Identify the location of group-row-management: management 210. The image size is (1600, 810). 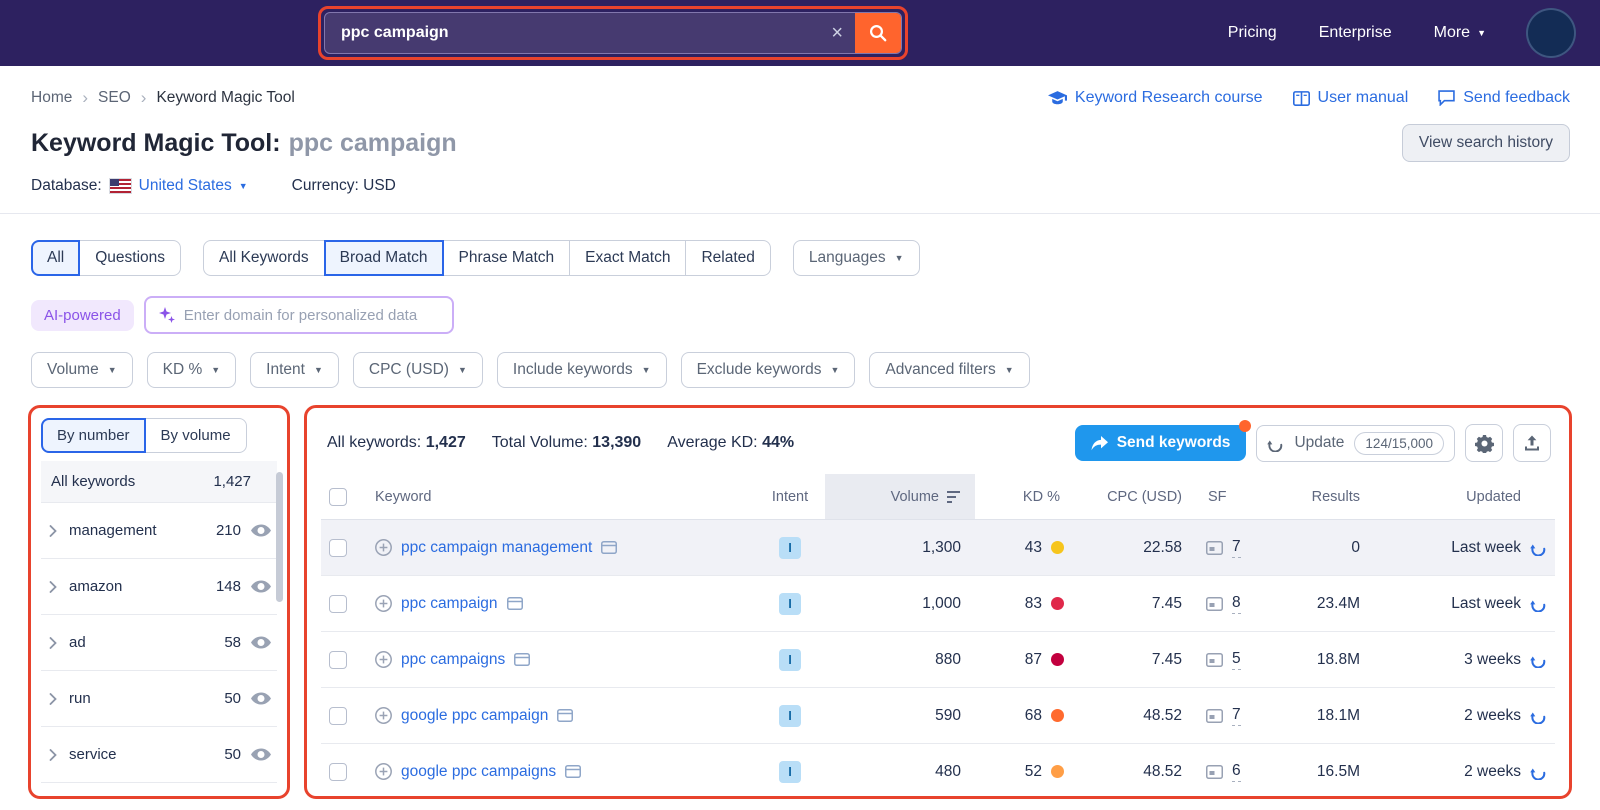
(159, 531).